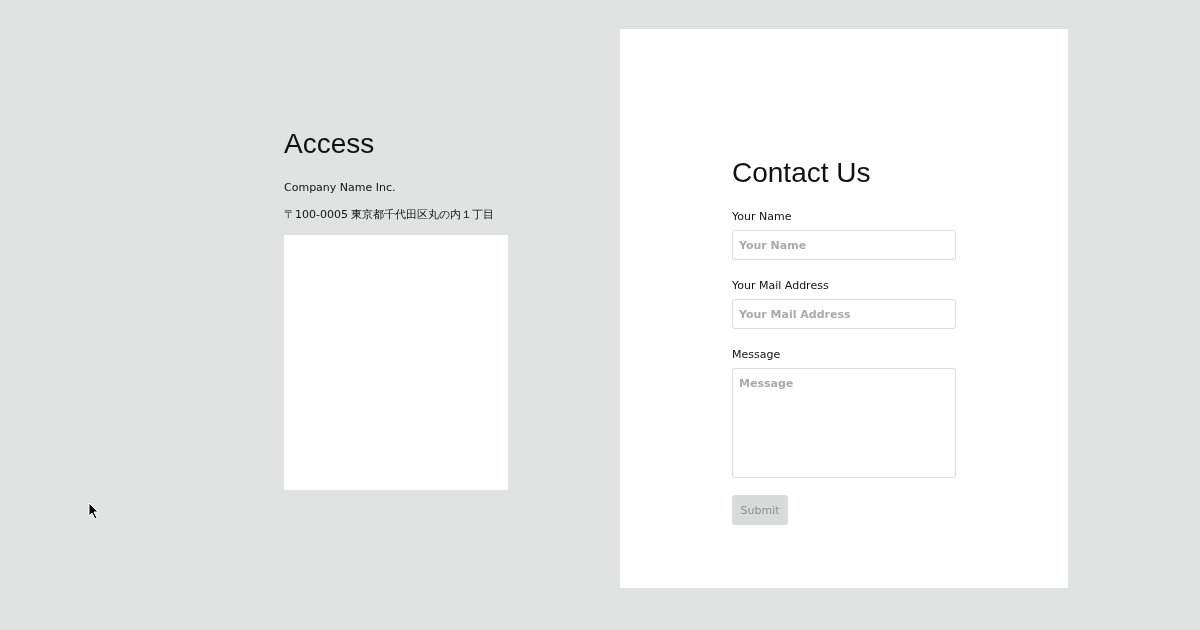  I want to click on address: 〒100-0005 東京都千代田区丸の内１丁目, so click(390, 215).